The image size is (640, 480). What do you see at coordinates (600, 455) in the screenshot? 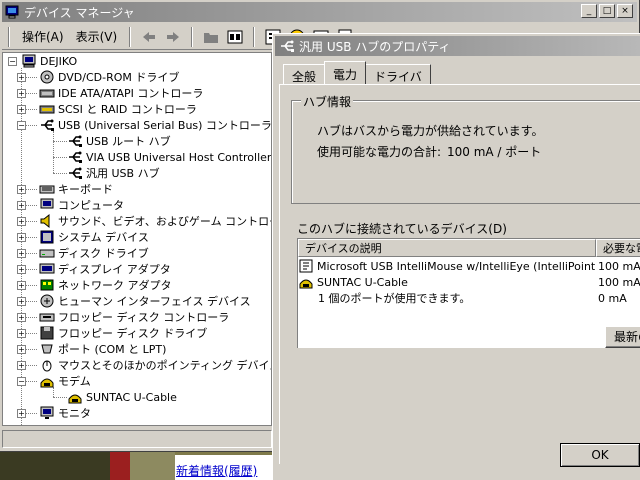
I see `ok-button: OK` at bounding box center [600, 455].